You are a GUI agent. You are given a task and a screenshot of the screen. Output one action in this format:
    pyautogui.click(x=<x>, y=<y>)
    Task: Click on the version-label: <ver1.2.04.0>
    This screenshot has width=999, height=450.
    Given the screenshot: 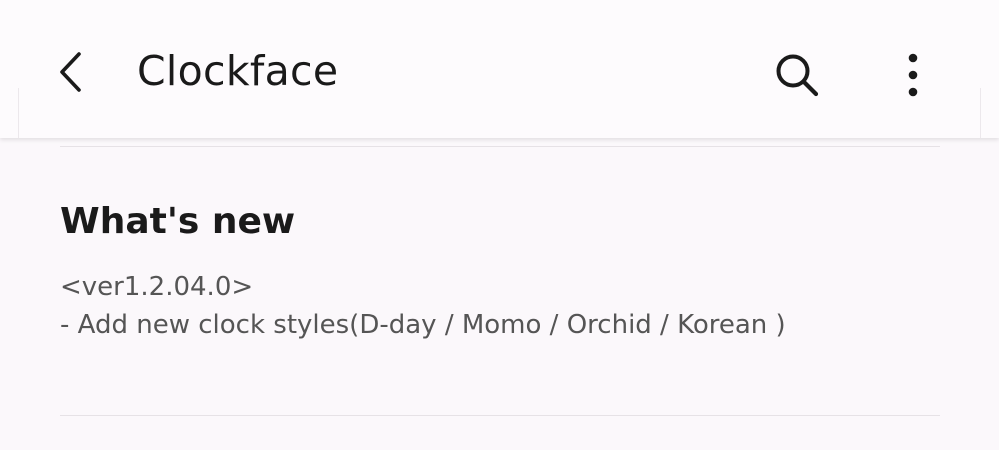 What is the action you would take?
    pyautogui.click(x=157, y=287)
    